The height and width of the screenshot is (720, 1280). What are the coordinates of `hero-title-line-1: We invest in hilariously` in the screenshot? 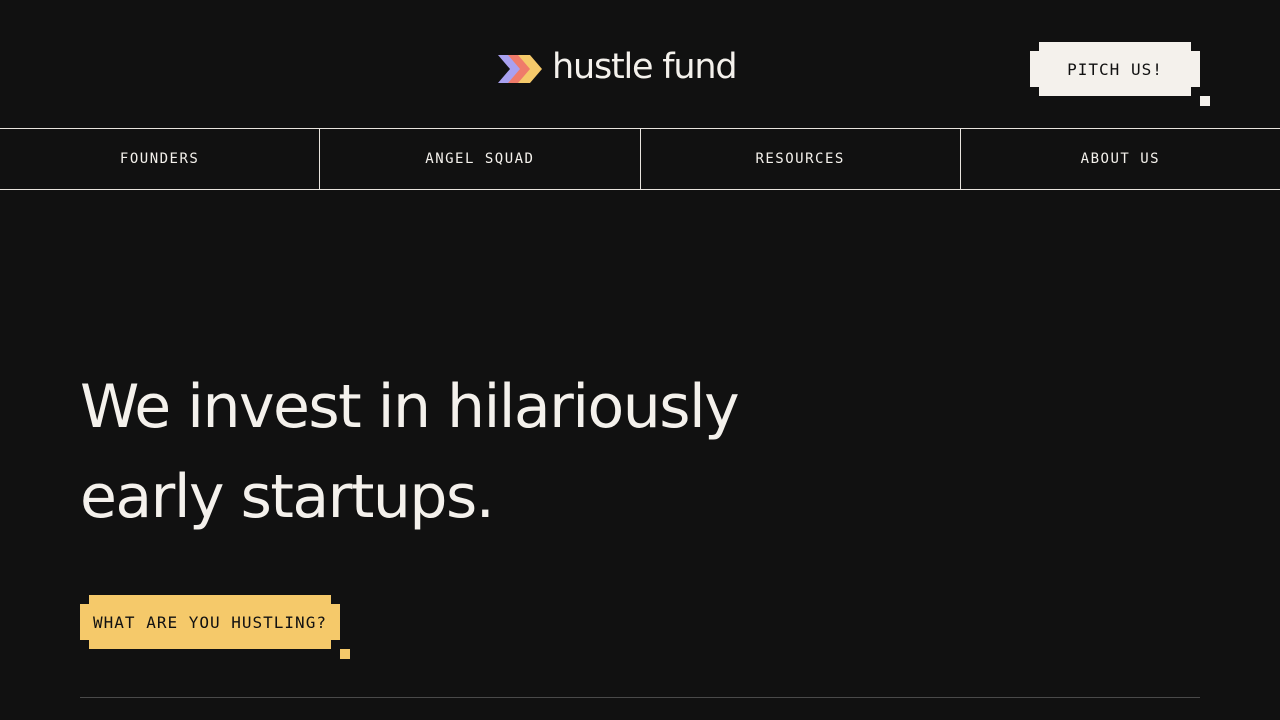 It's located at (410, 407).